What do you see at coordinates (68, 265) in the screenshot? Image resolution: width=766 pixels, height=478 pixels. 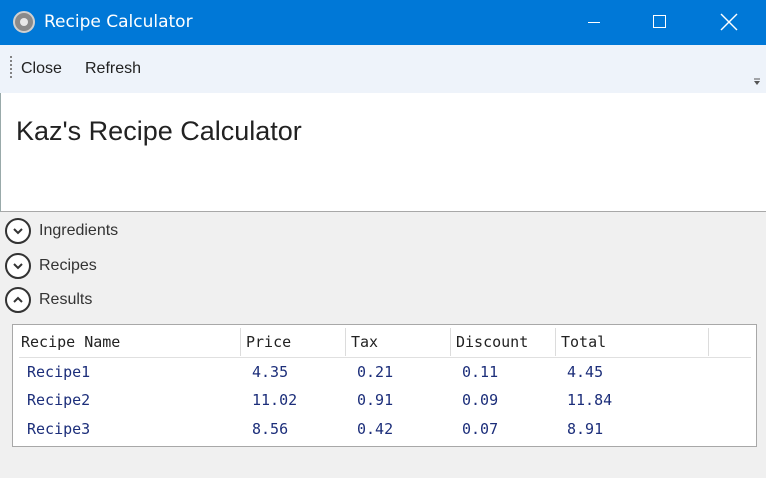 I see `recipes-expander-label: Recipes` at bounding box center [68, 265].